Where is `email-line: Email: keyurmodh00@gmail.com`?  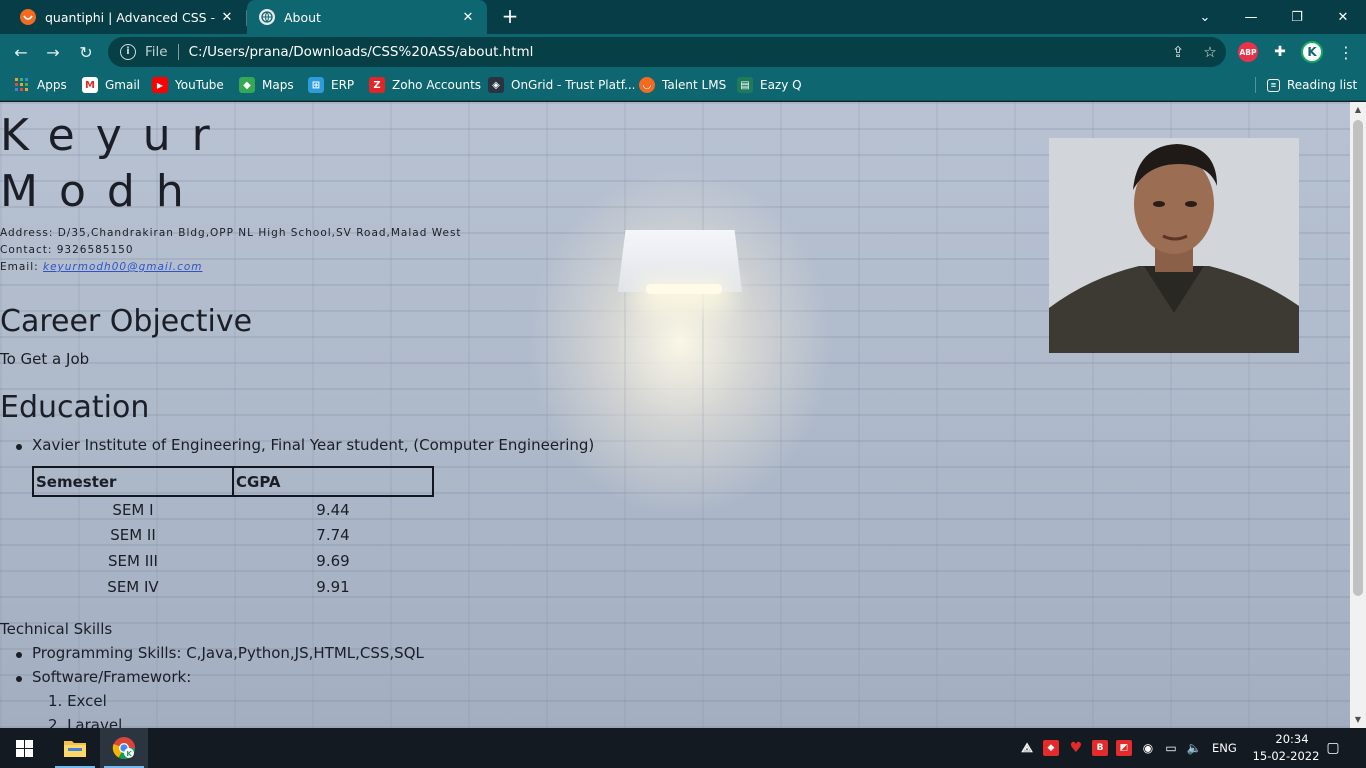
email-line: Email: keyurmodh00@gmail.com is located at coordinates (101, 267).